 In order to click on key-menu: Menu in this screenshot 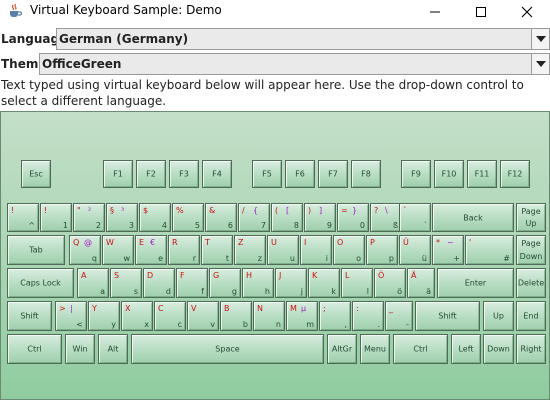, I will do `click(375, 349)`.